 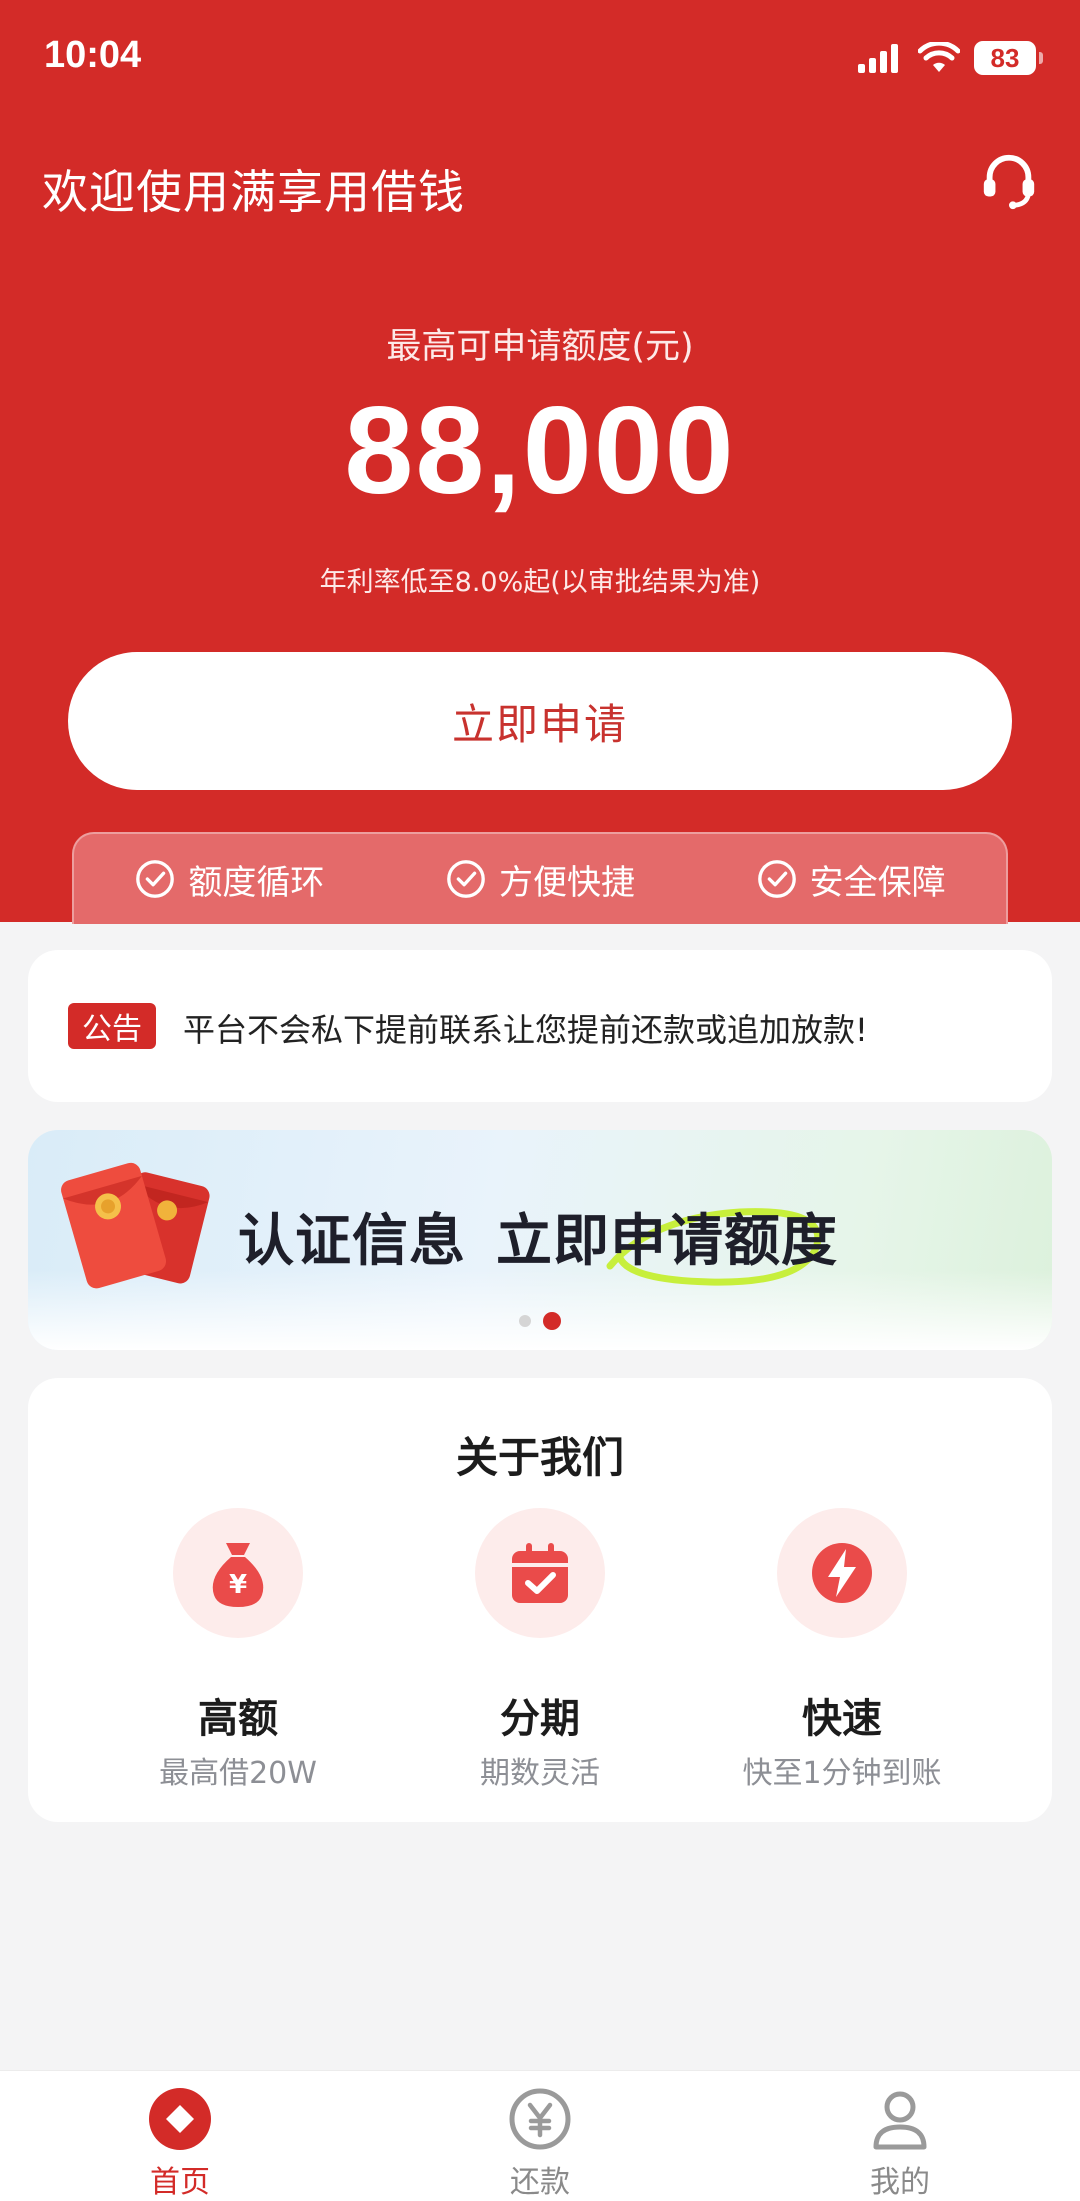 I want to click on feature-item: 安全保障, so click(x=851, y=879).